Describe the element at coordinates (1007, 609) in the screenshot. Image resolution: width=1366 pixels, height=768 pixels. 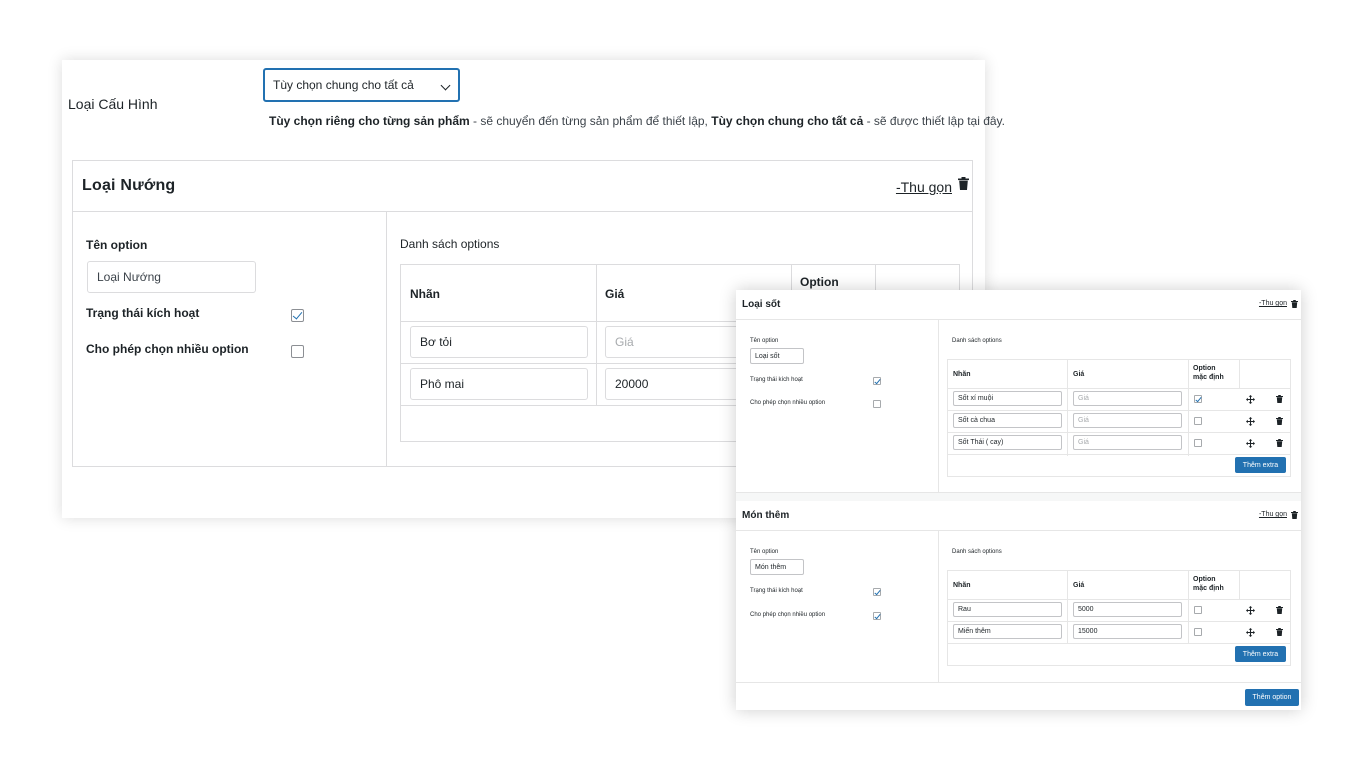
I see `row-label-input: Rau` at that location.